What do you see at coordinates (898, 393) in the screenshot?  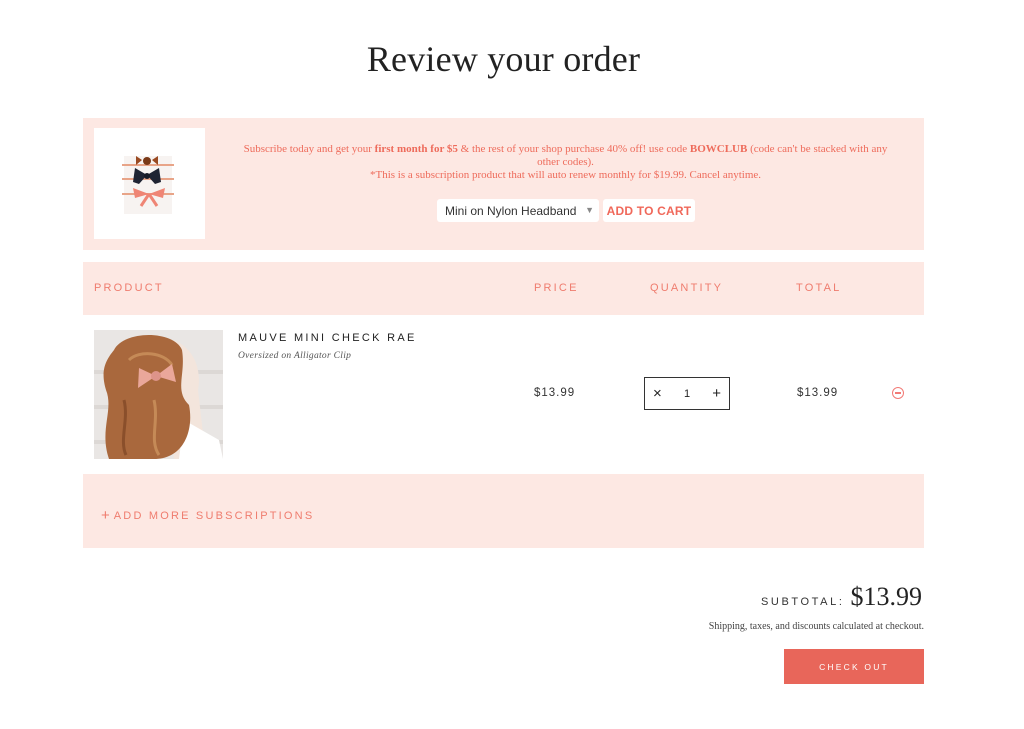 I see `remove-item-icon` at bounding box center [898, 393].